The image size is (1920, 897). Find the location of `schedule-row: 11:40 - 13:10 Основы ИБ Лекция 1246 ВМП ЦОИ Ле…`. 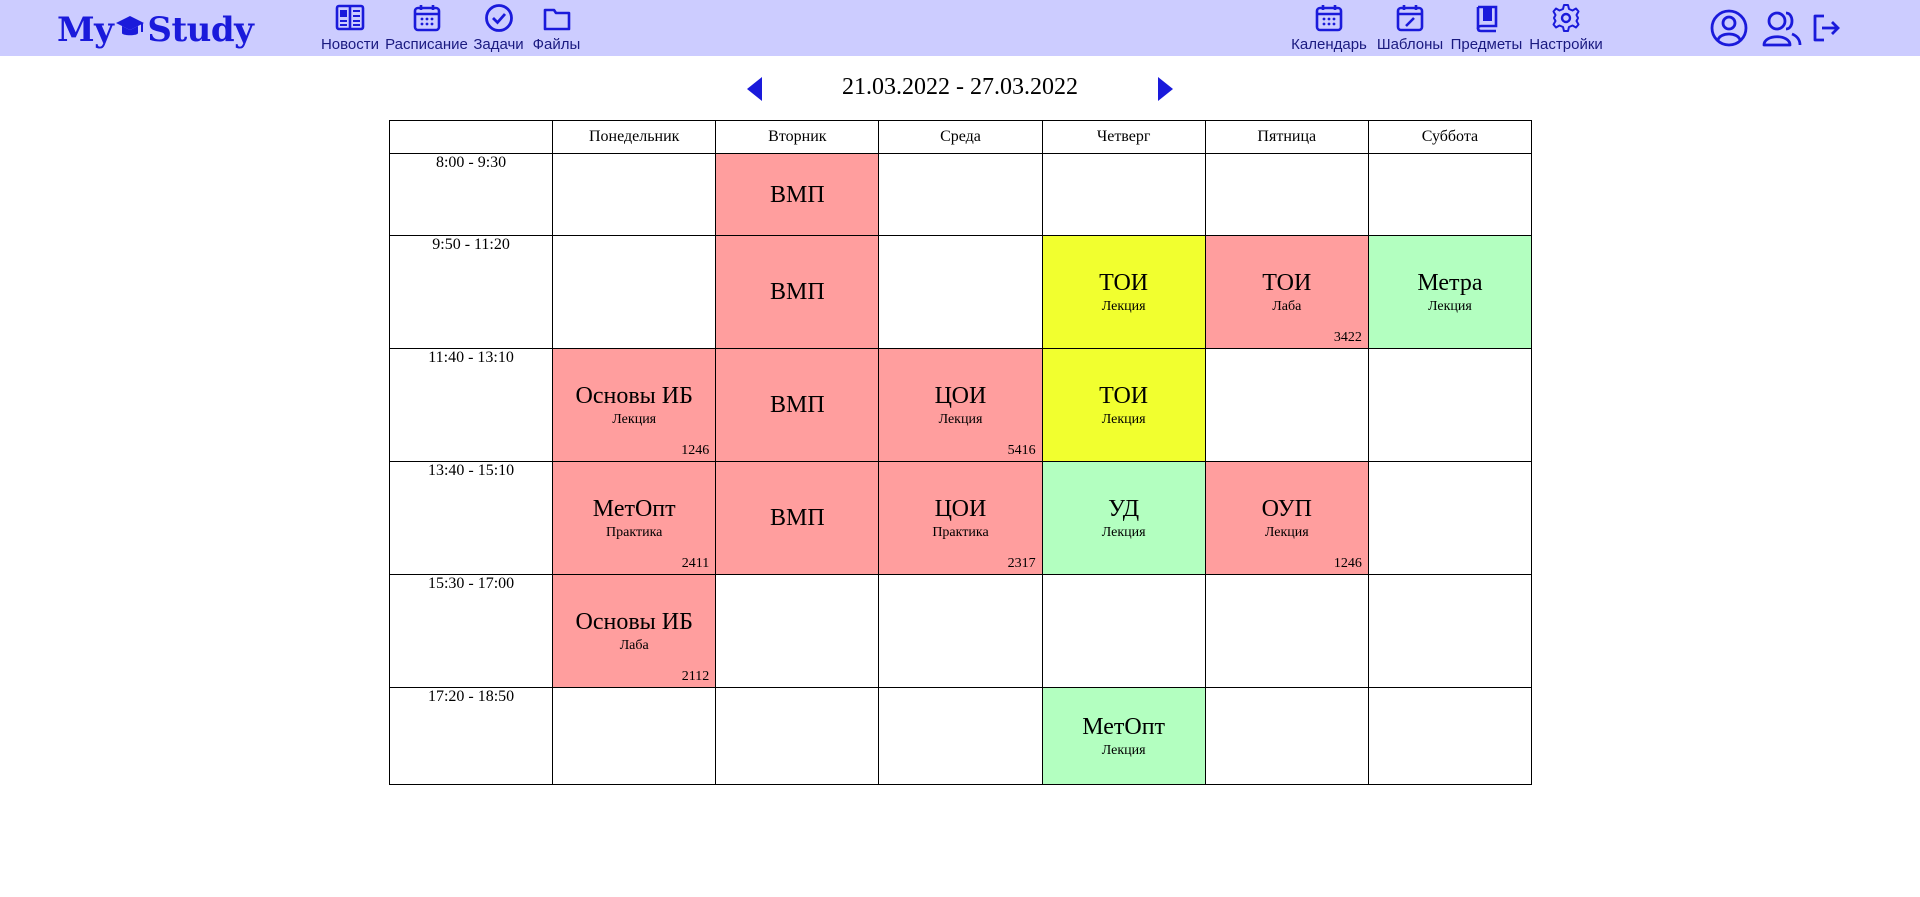

schedule-row: 11:40 - 13:10 Основы ИБ Лекция 1246 ВМП ЦОИ Ле… is located at coordinates (960, 405).